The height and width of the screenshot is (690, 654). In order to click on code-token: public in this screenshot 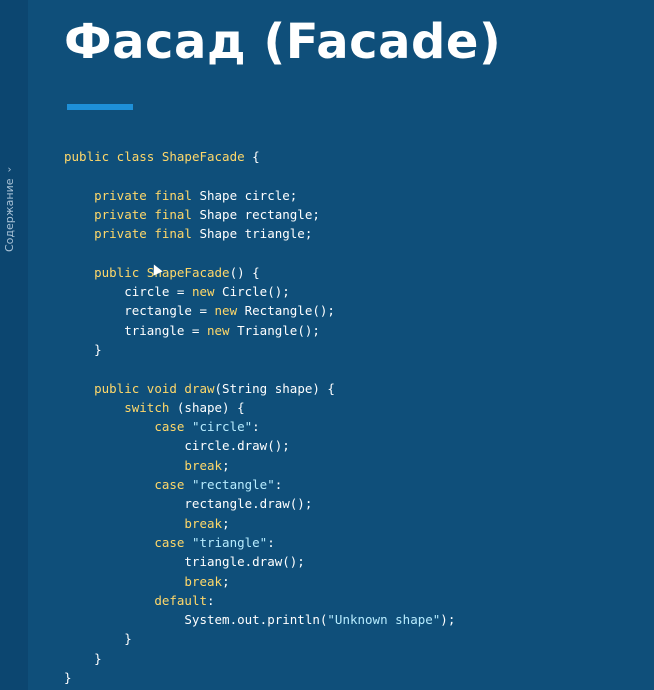, I will do `click(120, 272)`.